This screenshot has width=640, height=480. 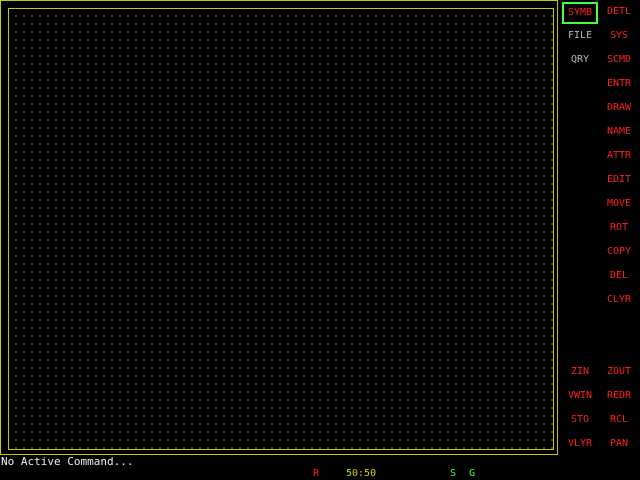 What do you see at coordinates (580, 60) in the screenshot?
I see `menu-qry: QRY` at bounding box center [580, 60].